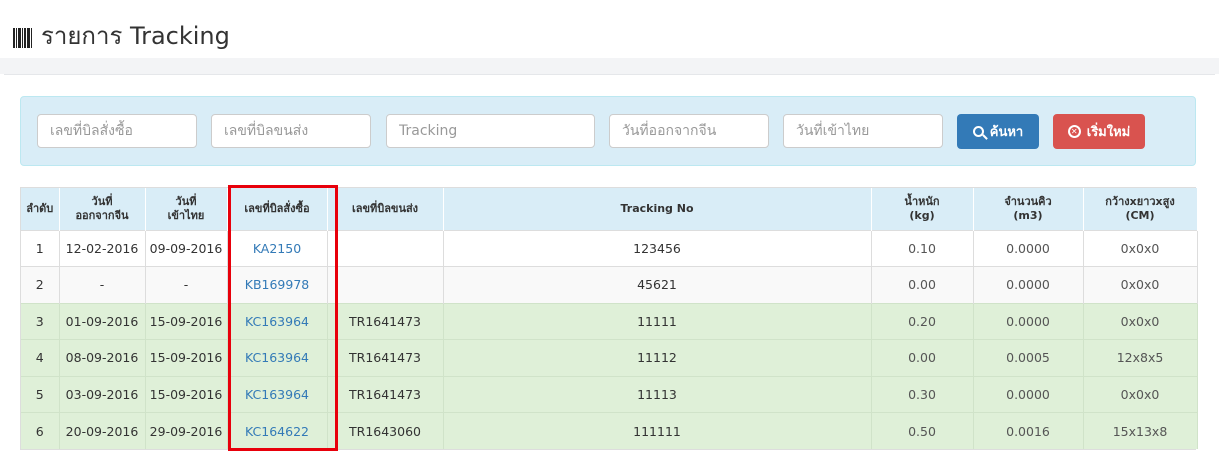 Image resolution: width=1219 pixels, height=457 pixels. What do you see at coordinates (1140, 209) in the screenshot?
I see `header-dims: กว้างxยาวxสูง (CM)` at bounding box center [1140, 209].